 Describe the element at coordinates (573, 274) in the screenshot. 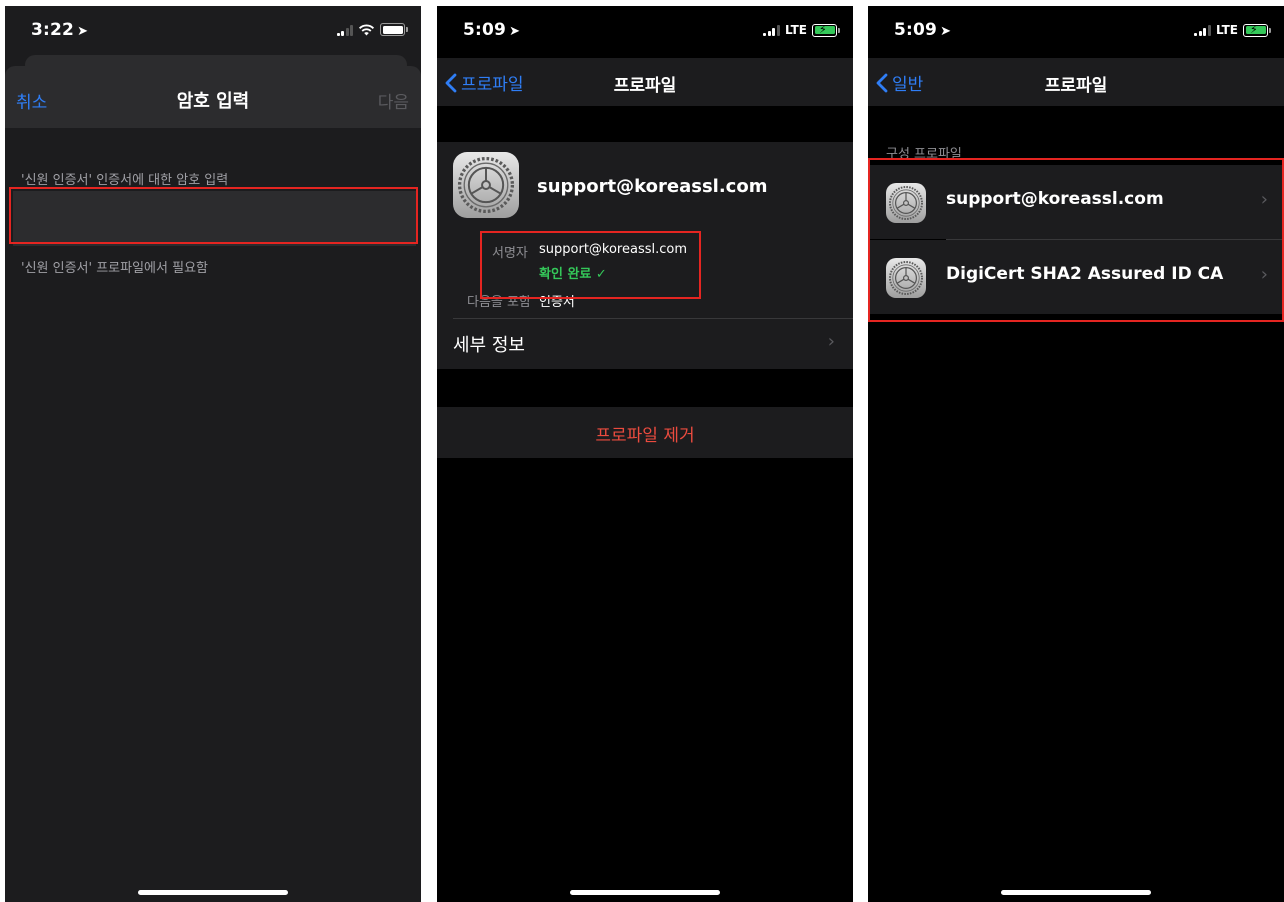

I see `verified-status: 확인 완료 ✓` at that location.